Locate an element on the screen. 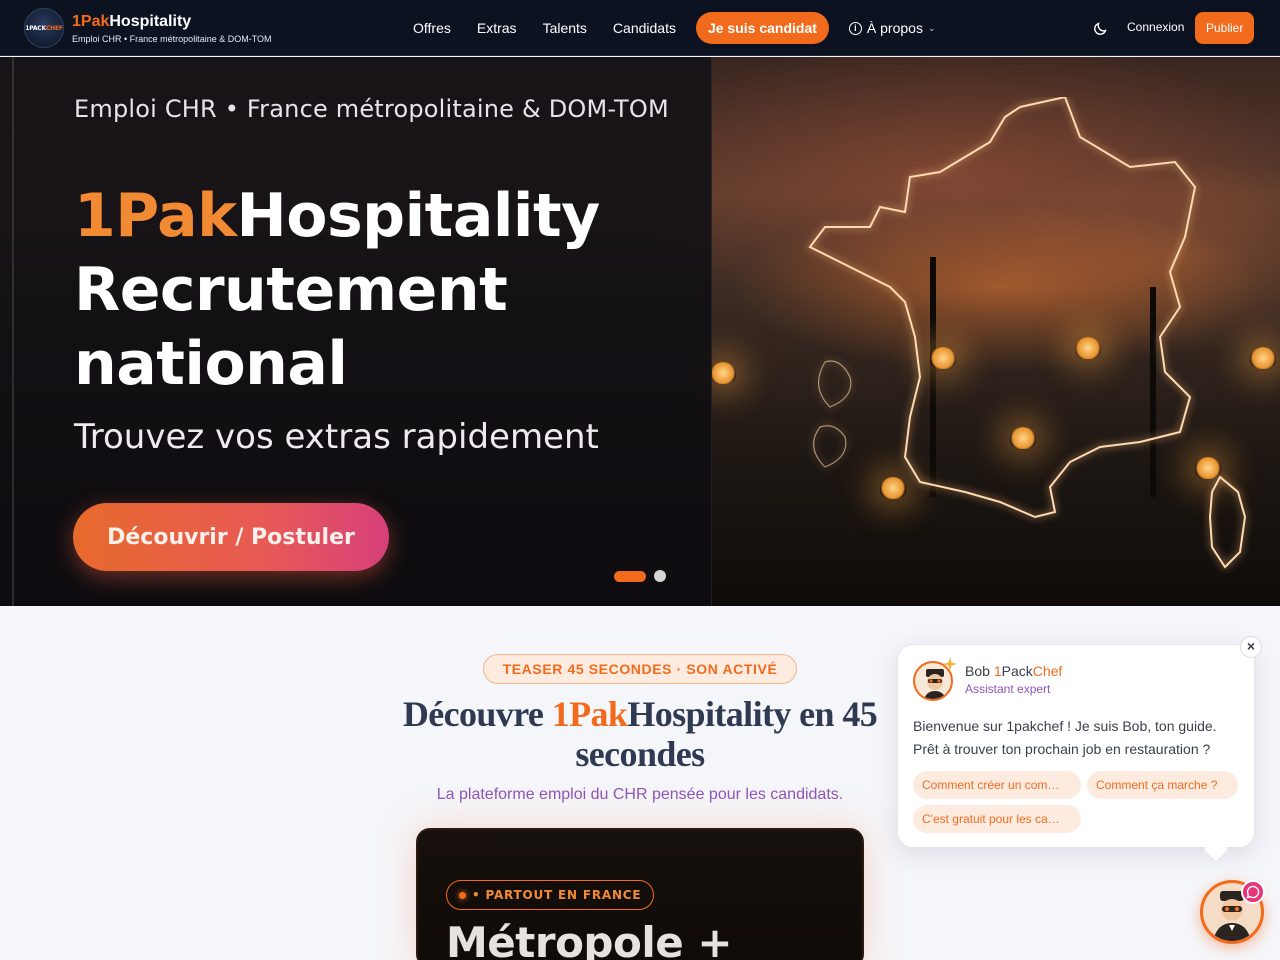 Image resolution: width=1280 pixels, height=960 pixels. video-pill-label: • PARTOUT EN FRANCE is located at coordinates (557, 895).